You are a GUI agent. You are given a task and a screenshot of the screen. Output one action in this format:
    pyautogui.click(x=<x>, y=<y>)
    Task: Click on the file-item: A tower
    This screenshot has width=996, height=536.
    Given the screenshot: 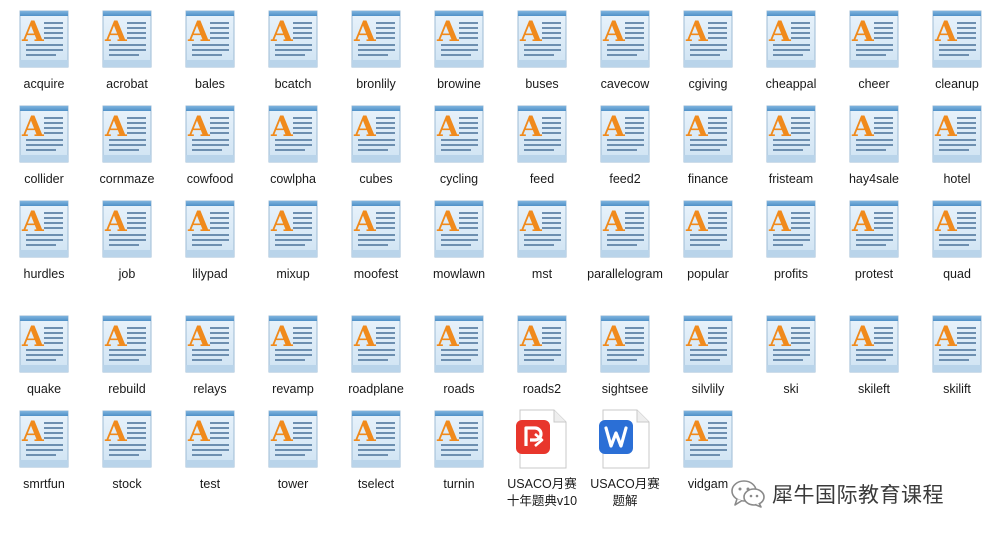 What is the action you would take?
    pyautogui.click(x=293, y=450)
    